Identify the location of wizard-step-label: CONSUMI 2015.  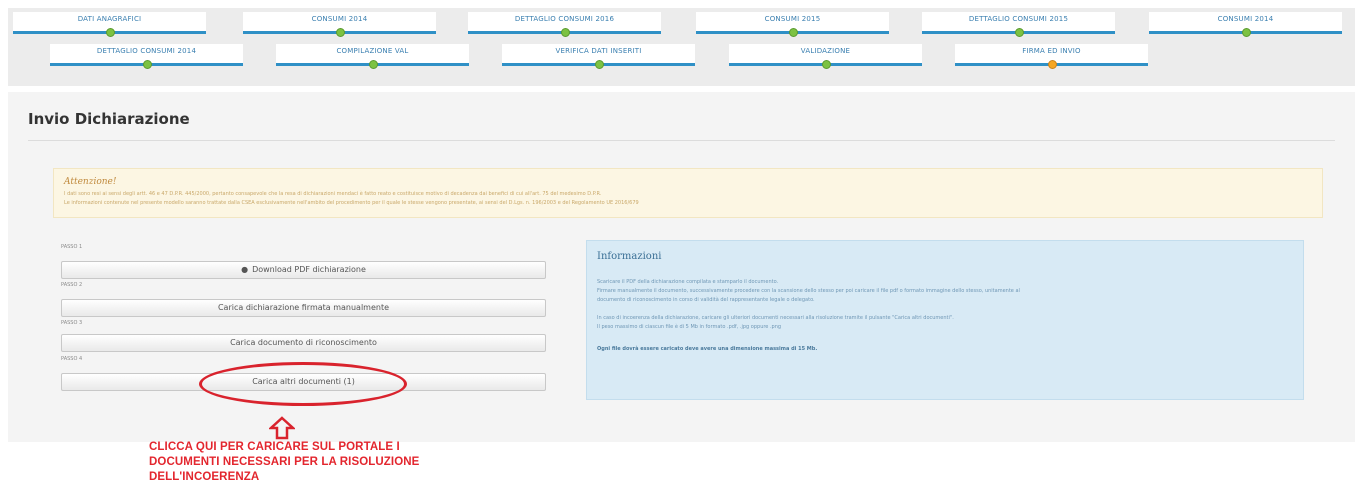
(792, 19).